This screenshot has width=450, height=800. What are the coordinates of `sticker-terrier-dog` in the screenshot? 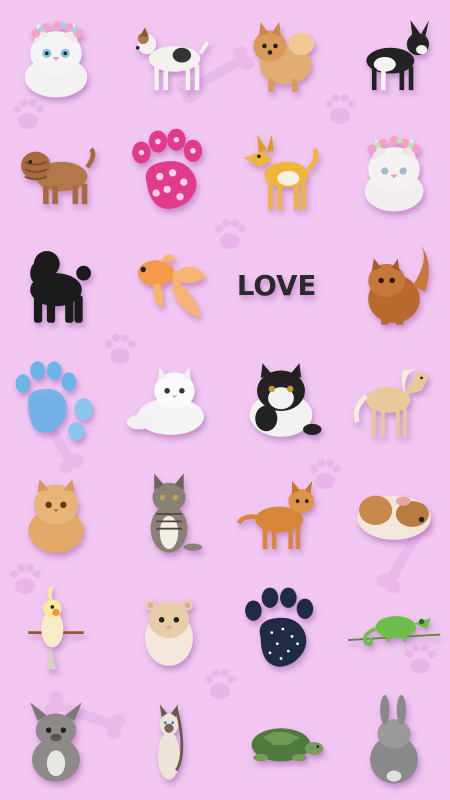 It's located at (169, 57).